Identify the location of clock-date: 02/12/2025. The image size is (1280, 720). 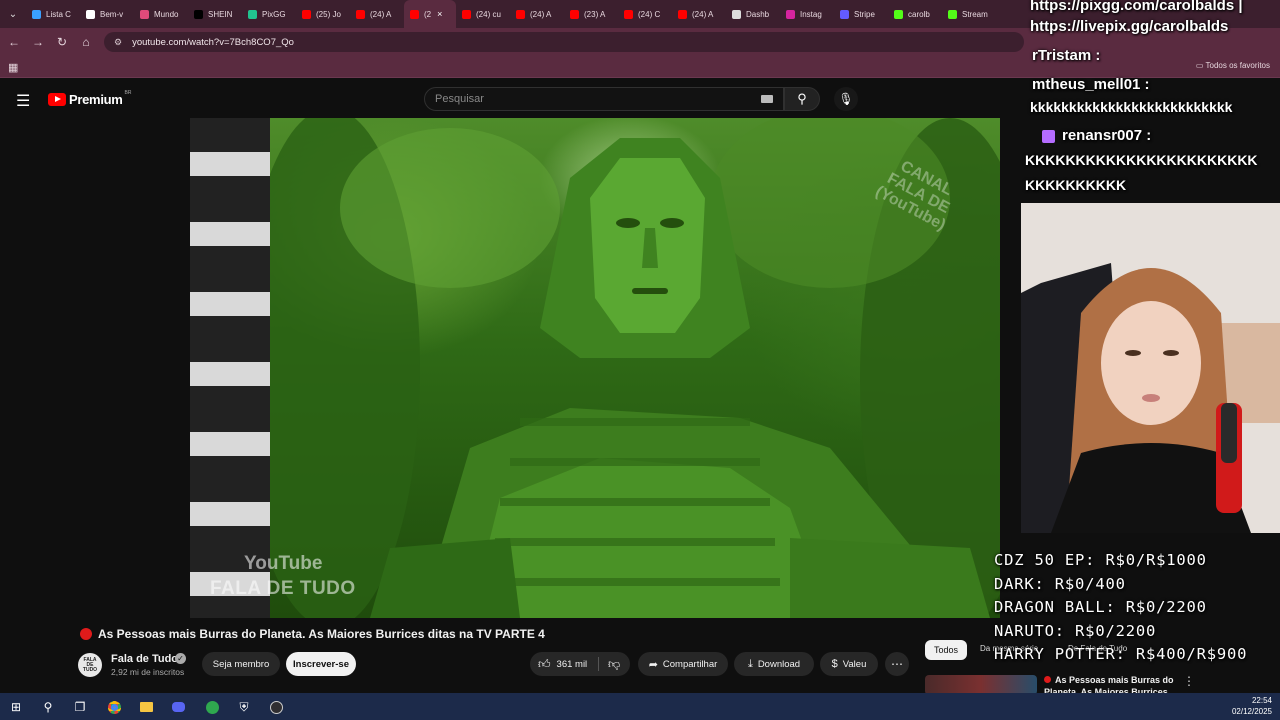
(1252, 711).